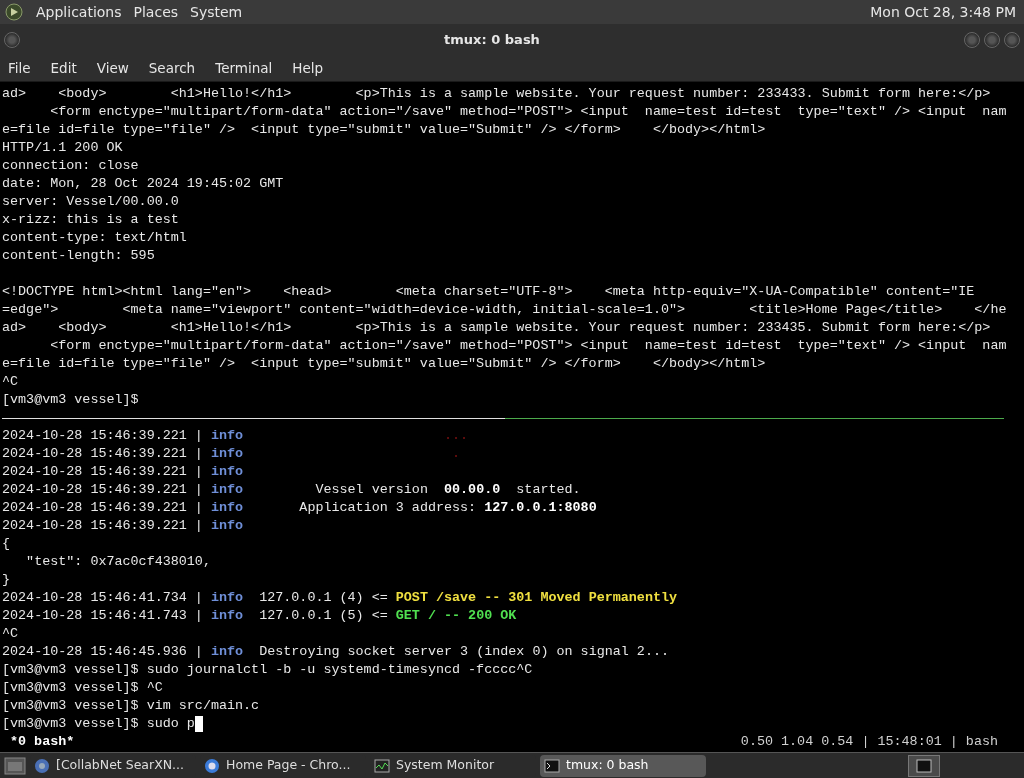  What do you see at coordinates (548, 490) in the screenshot?
I see `terminal-text: started.` at bounding box center [548, 490].